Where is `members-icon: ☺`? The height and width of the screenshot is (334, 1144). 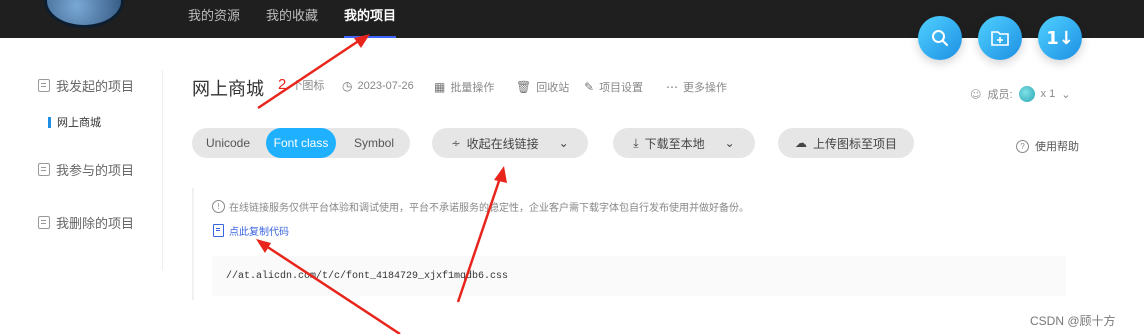 members-icon: ☺ is located at coordinates (976, 94).